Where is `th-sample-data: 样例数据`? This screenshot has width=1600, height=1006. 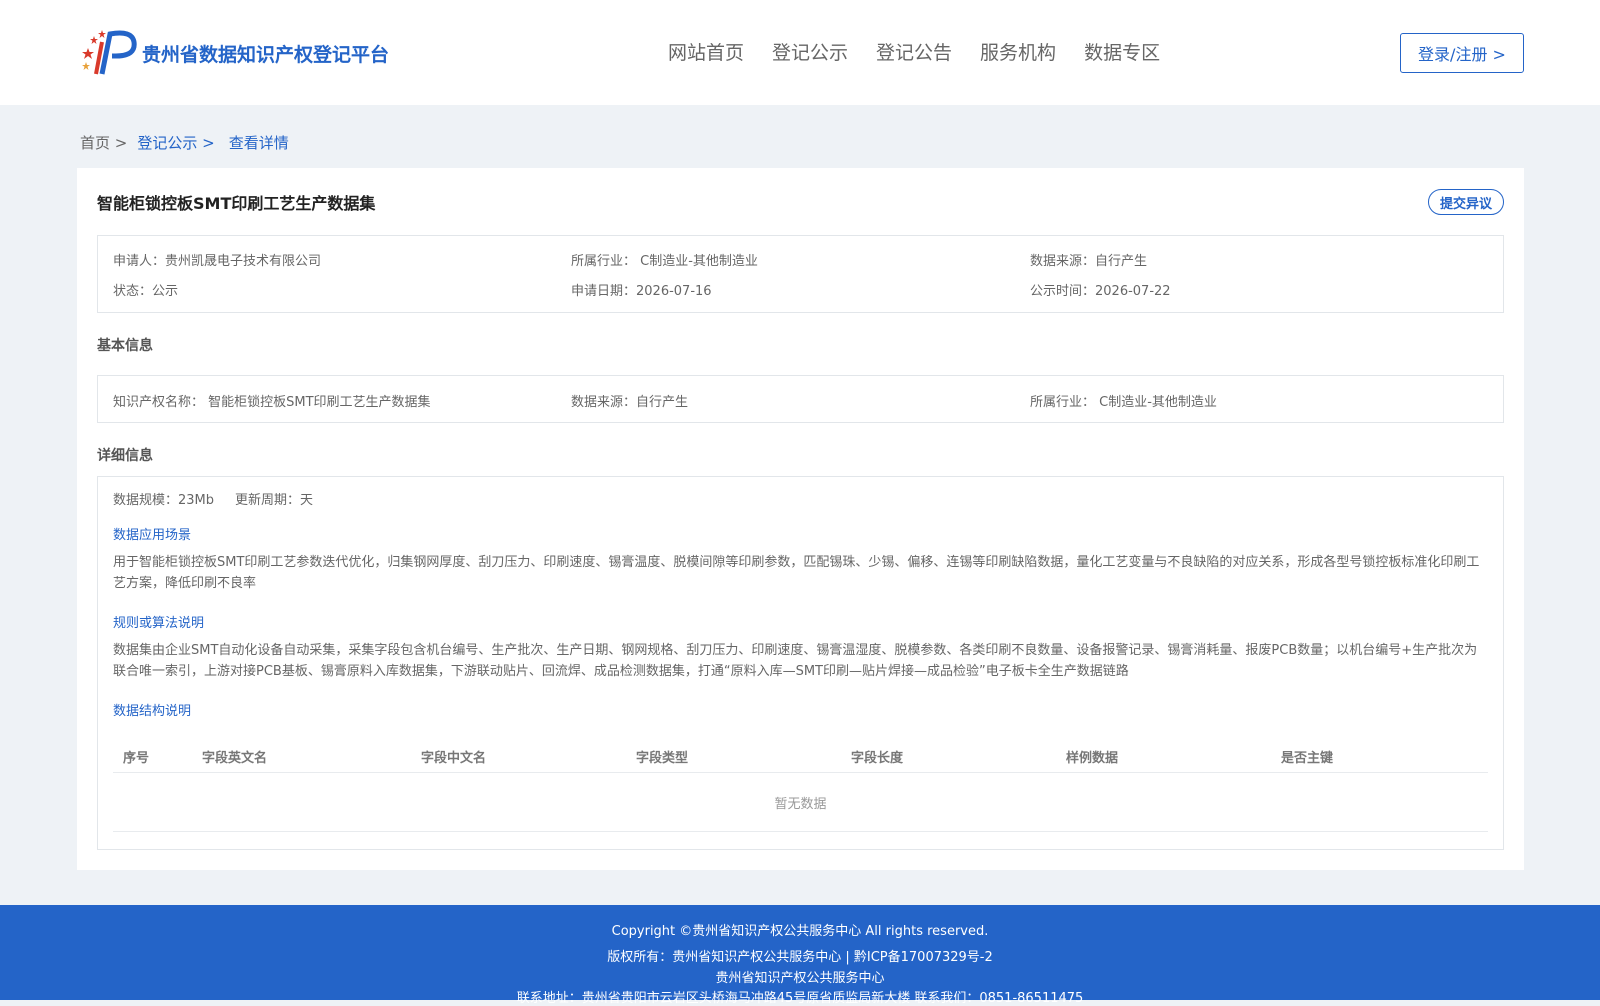 th-sample-data: 样例数据 is located at coordinates (1092, 758).